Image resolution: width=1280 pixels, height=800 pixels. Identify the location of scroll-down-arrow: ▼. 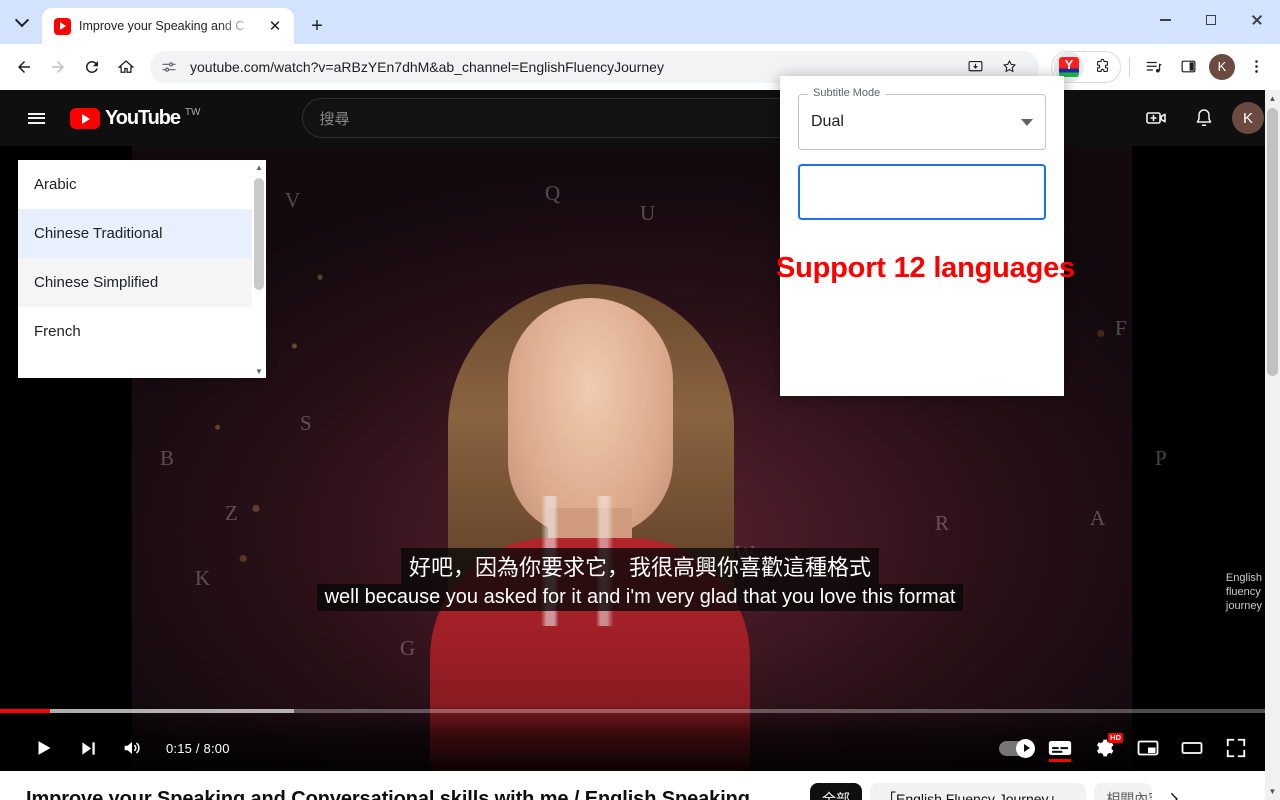
(1272, 791).